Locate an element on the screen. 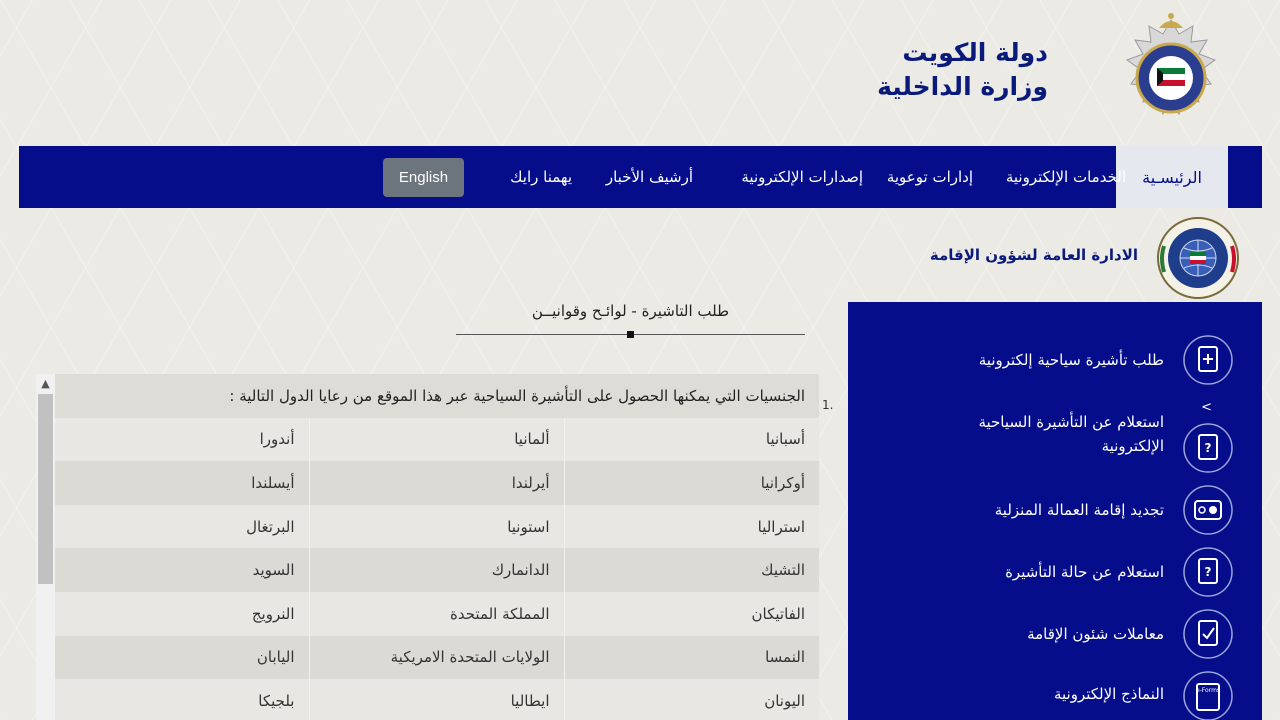 Image resolution: width=1280 pixels, height=720 pixels. kuwait-police-logo is located at coordinates (1171, 72).